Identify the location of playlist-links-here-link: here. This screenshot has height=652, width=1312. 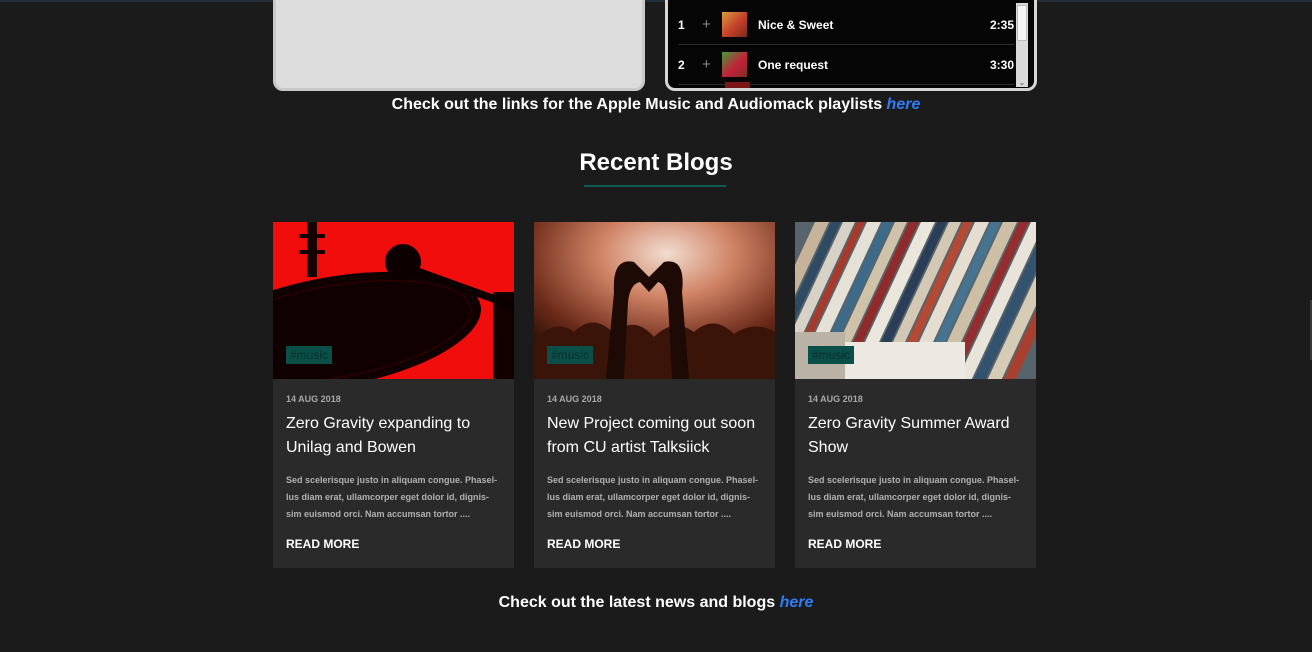
(904, 104).